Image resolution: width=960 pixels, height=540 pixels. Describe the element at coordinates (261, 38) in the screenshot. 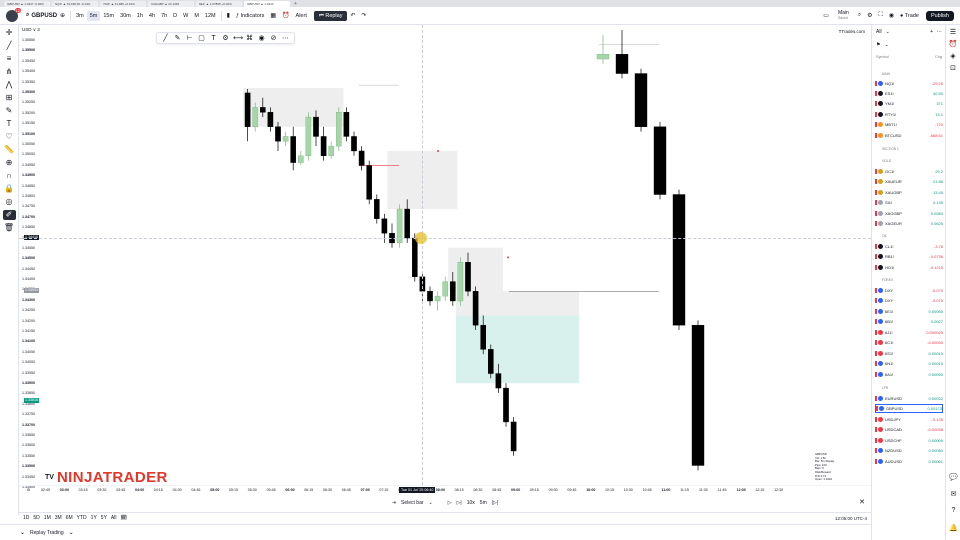

I see `visibility-icon: ◉` at that location.